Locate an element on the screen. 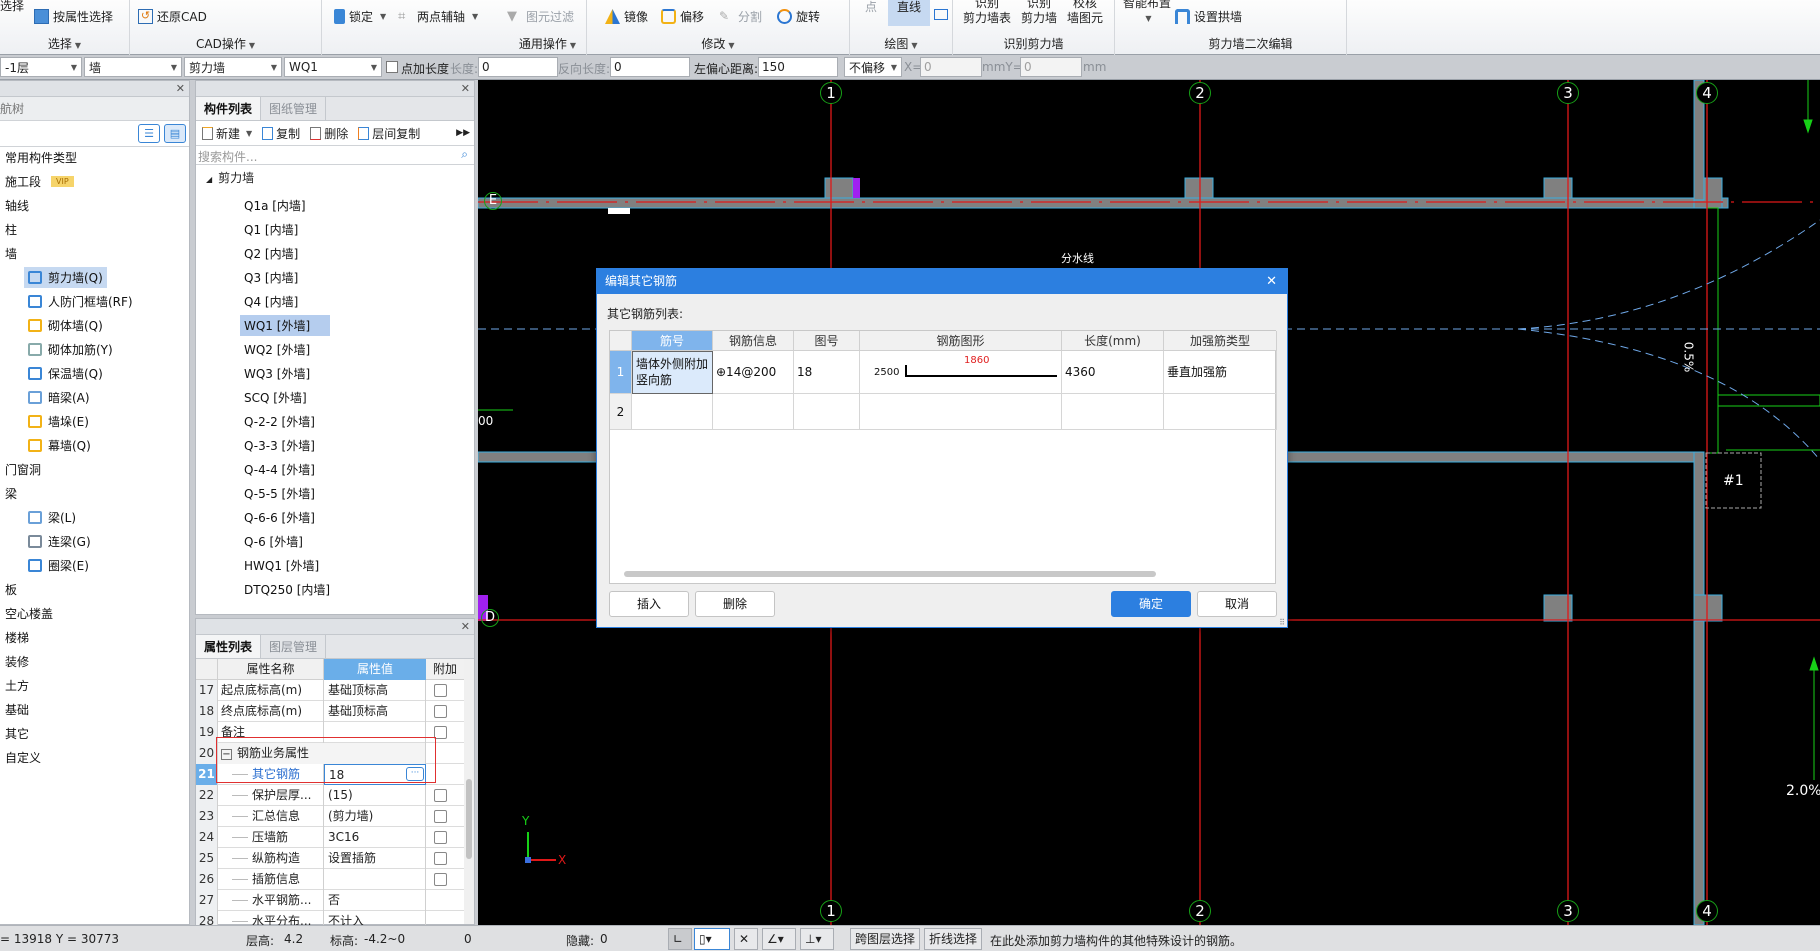 This screenshot has height=951, width=1820. nav-item: 施工段 VIP is located at coordinates (39, 181).